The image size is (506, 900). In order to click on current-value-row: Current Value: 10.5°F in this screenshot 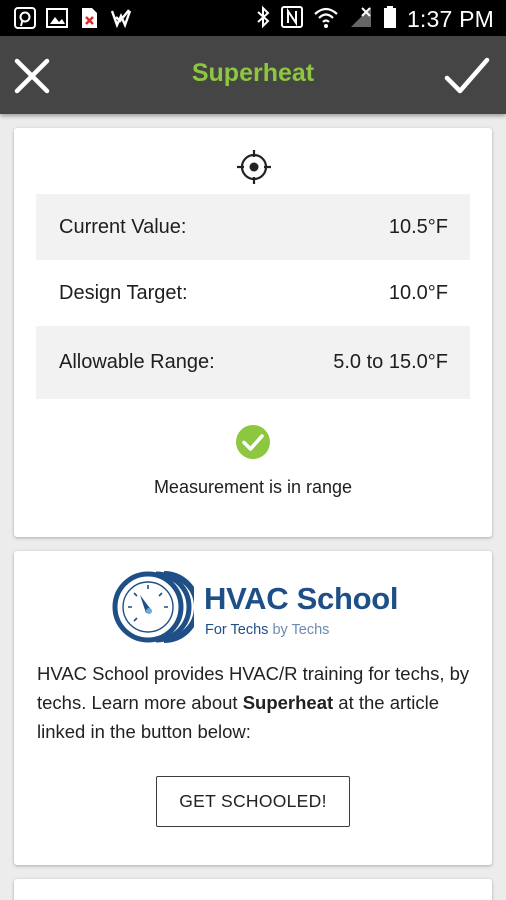, I will do `click(253, 227)`.